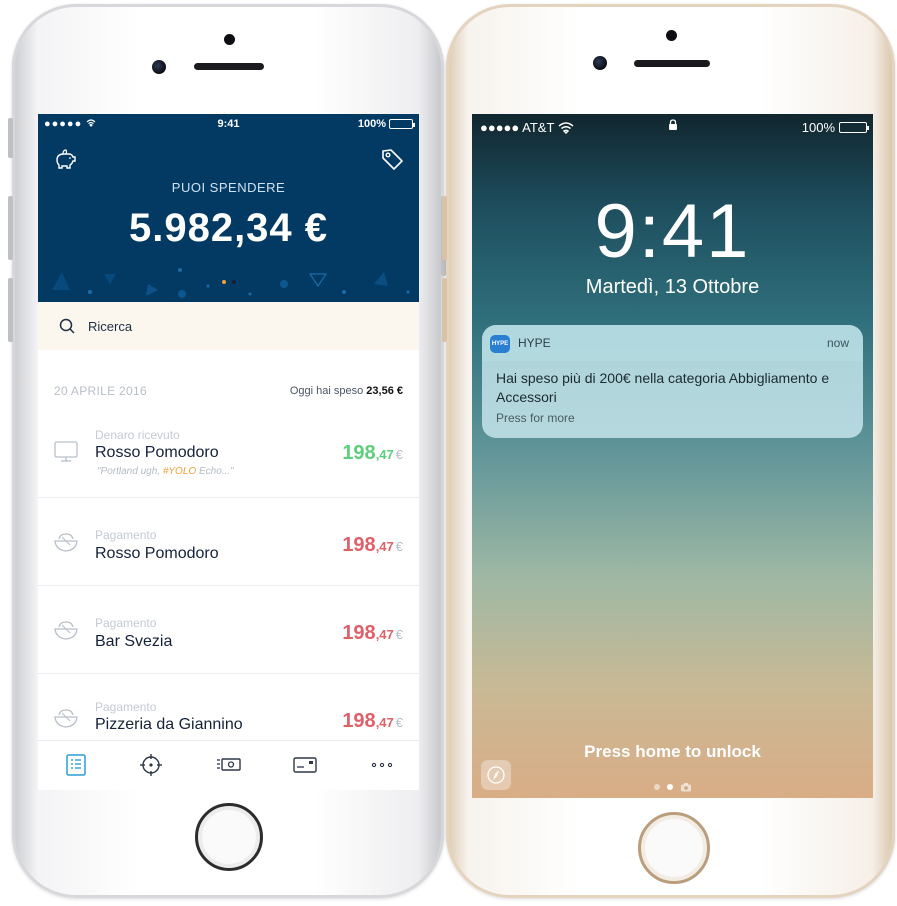 The image size is (897, 906). I want to click on spent-today: Oggi hai speso 23,56 €, so click(346, 391).